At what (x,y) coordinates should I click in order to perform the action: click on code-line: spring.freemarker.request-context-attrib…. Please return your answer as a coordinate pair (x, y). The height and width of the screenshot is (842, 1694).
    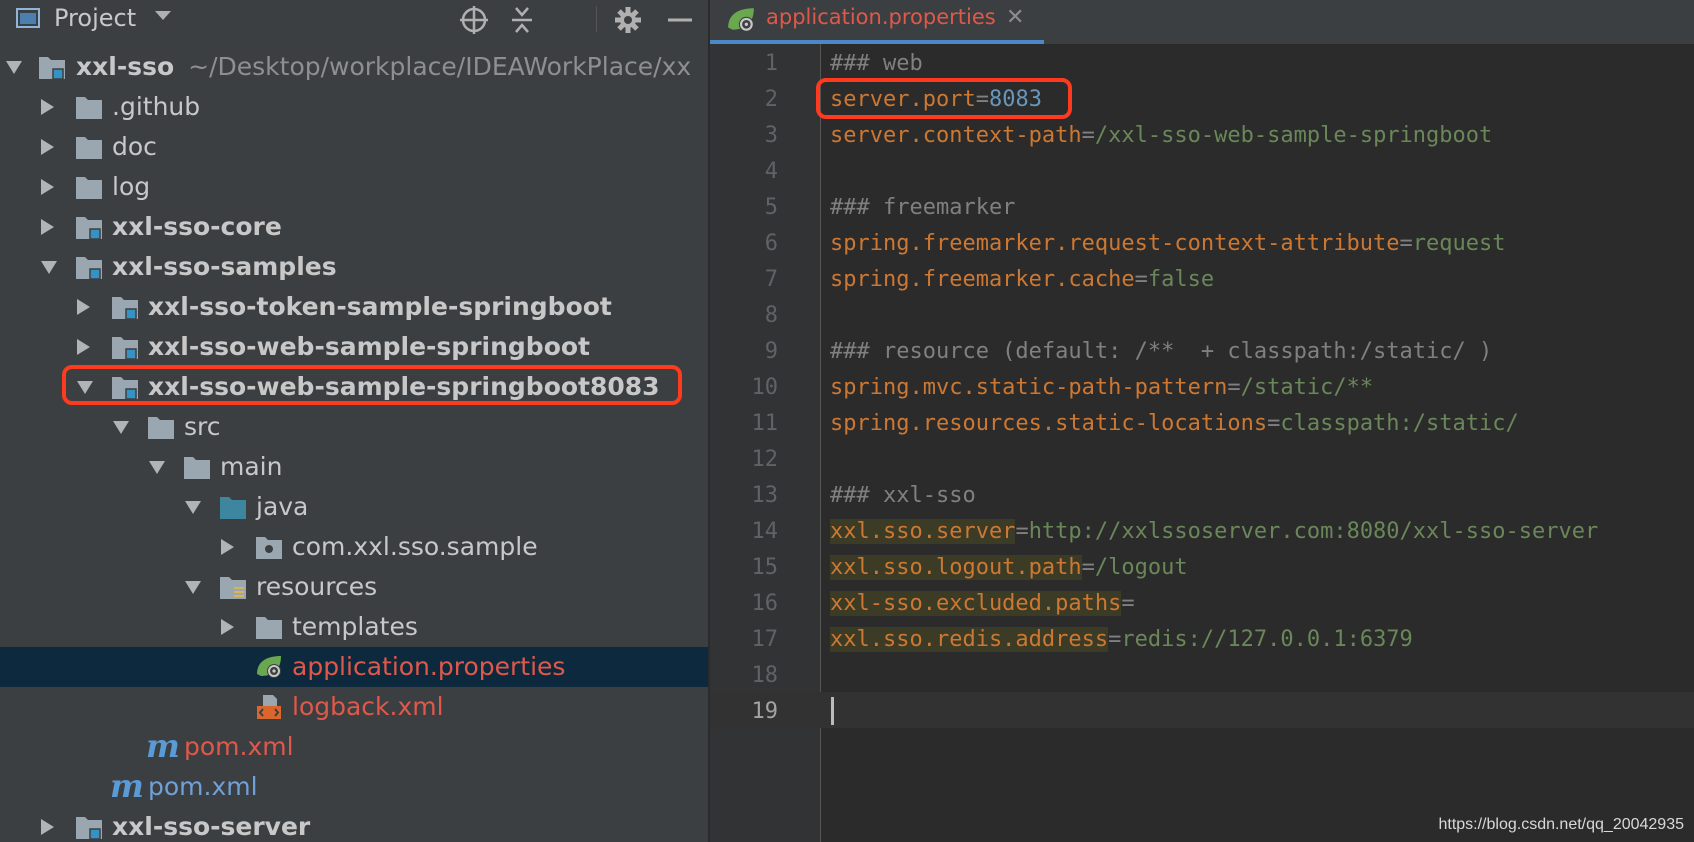
    Looking at the image, I should click on (1168, 244).